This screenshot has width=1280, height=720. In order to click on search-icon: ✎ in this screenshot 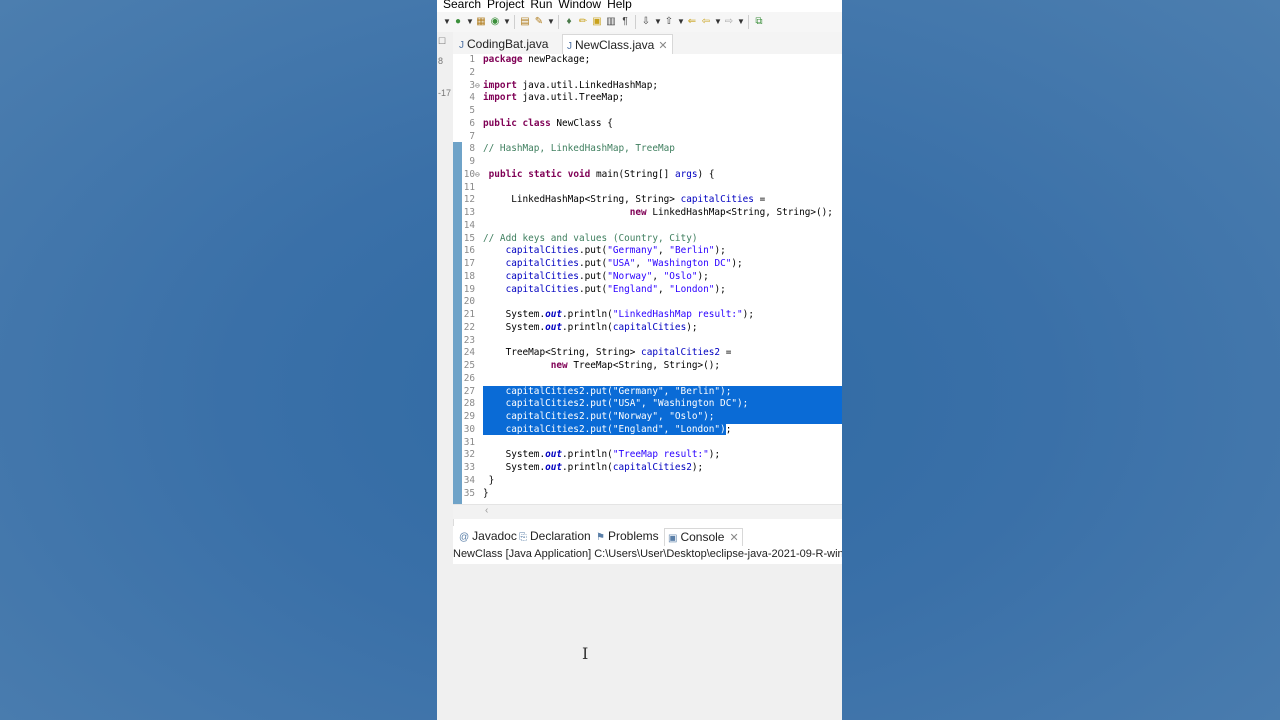, I will do `click(539, 22)`.